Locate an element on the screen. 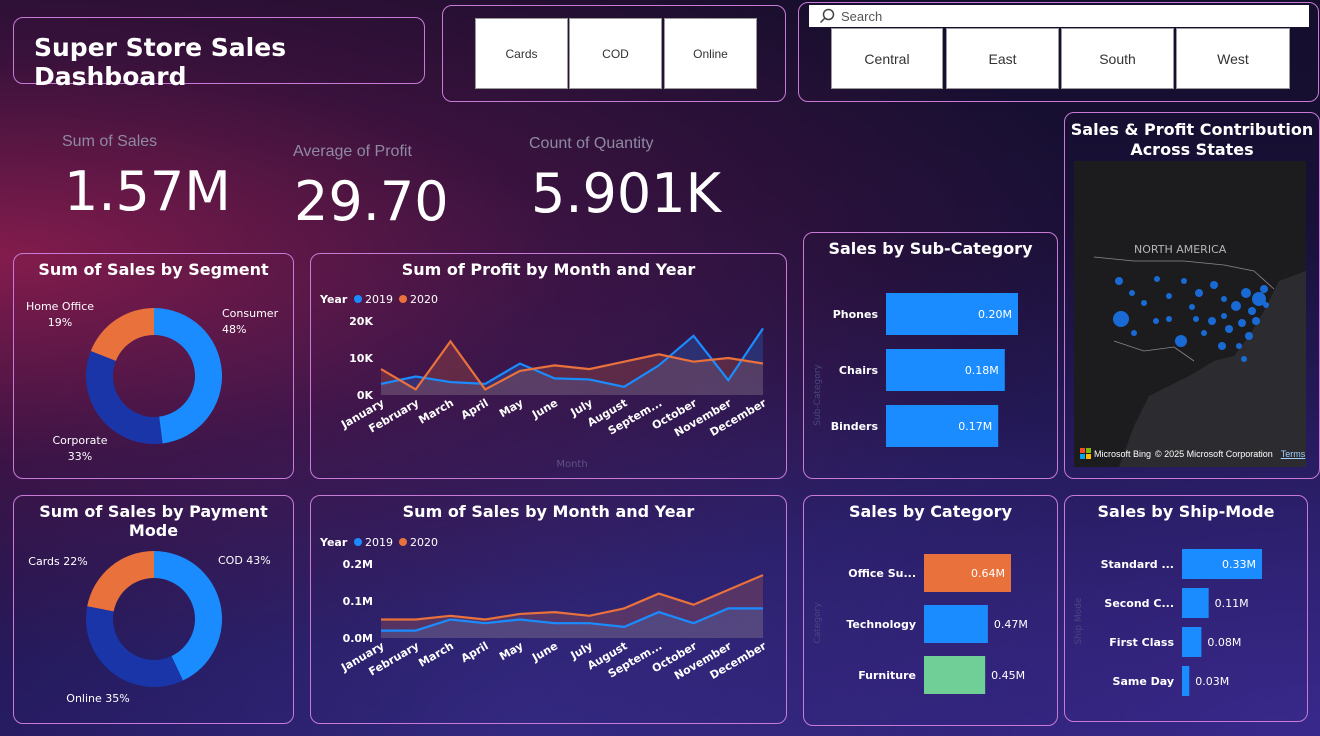  kpi-sales-label: Sum of Sales is located at coordinates (110, 141).